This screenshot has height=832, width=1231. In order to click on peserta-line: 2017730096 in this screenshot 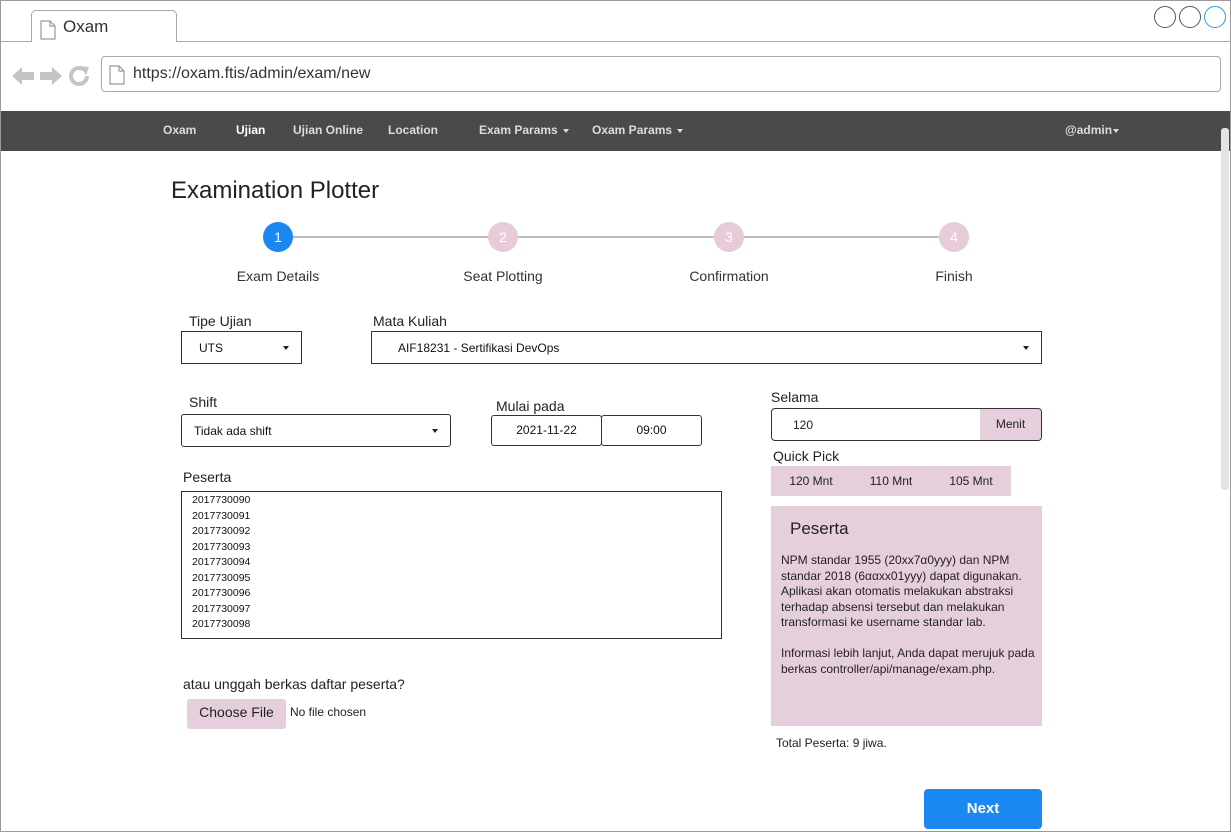, I will do `click(221, 593)`.